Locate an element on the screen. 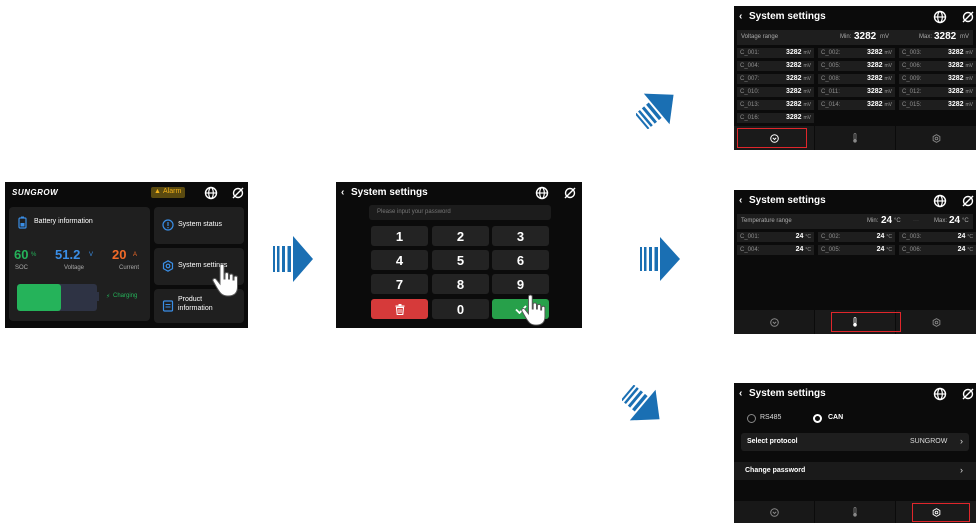 The height and width of the screenshot is (523, 976). battery-info-label: Battery information is located at coordinates (63, 221).